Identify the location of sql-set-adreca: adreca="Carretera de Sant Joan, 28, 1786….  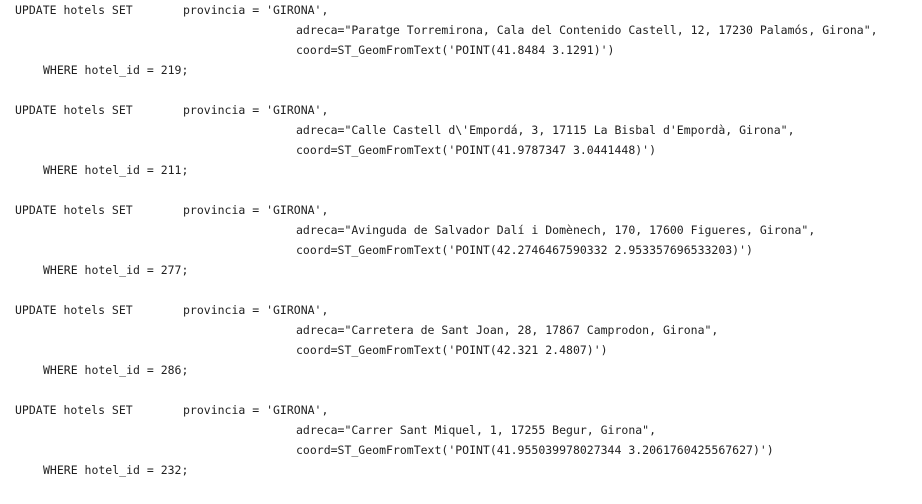
(507, 330).